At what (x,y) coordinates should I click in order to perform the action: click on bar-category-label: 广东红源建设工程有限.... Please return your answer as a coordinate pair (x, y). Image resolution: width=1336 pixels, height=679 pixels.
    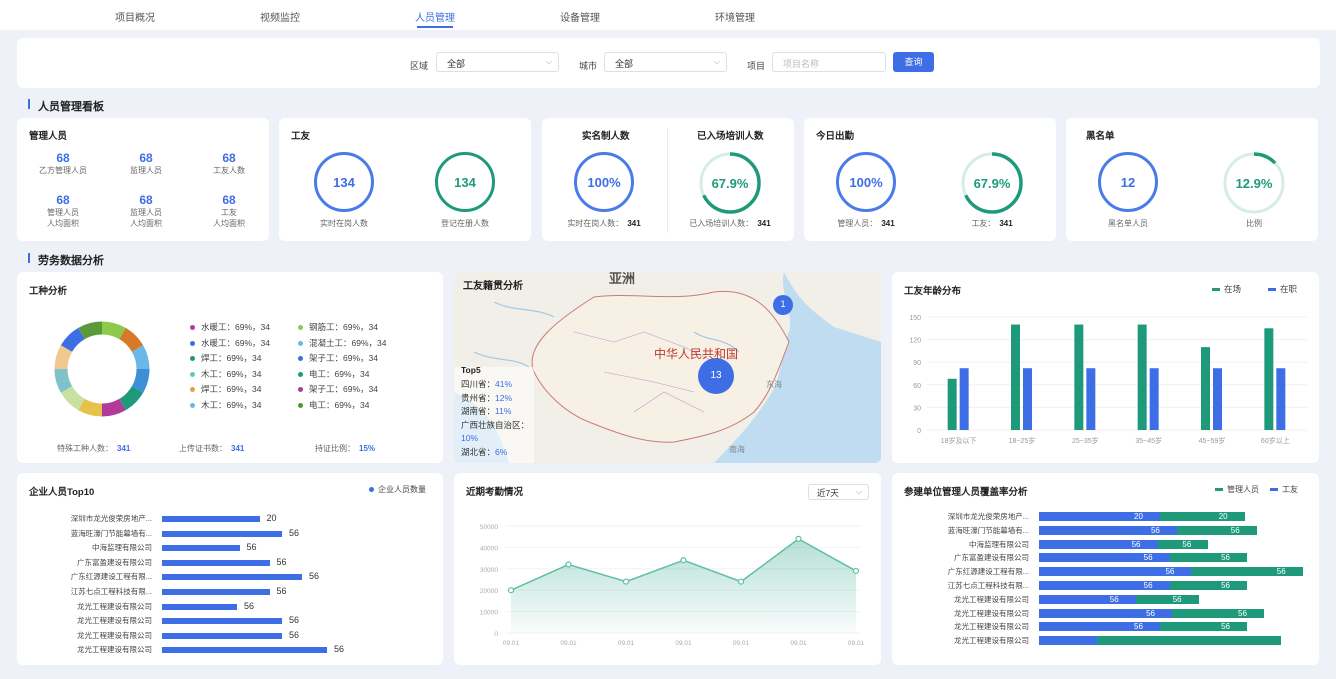
    Looking at the image, I should click on (988, 572).